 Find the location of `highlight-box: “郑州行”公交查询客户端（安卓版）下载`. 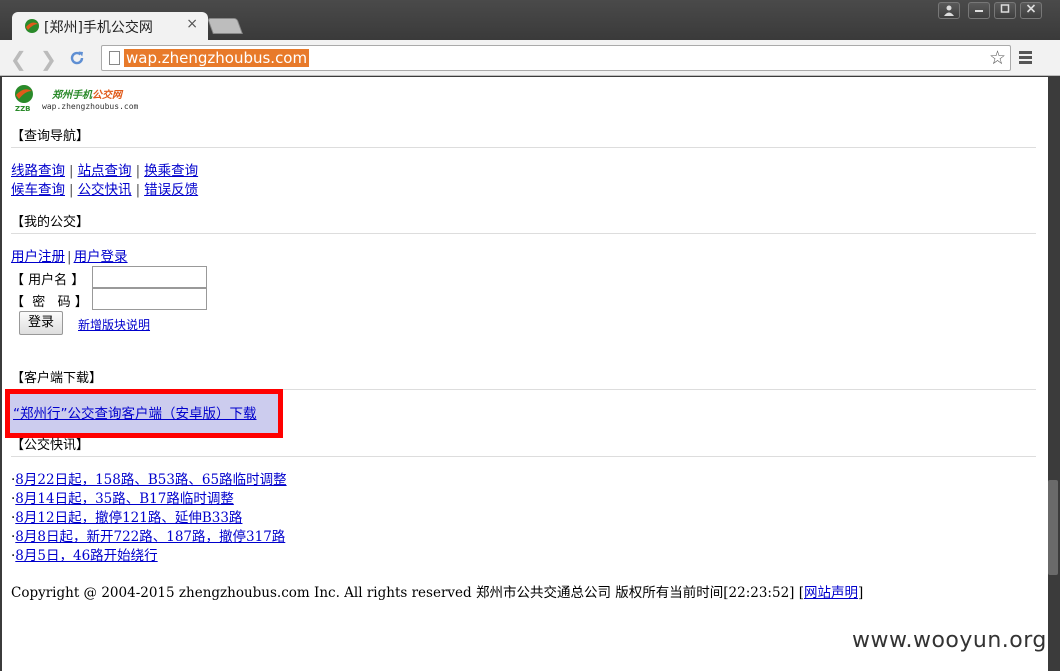

highlight-box: “郑州行”公交查询客户端（安卓版）下载 is located at coordinates (144, 413).